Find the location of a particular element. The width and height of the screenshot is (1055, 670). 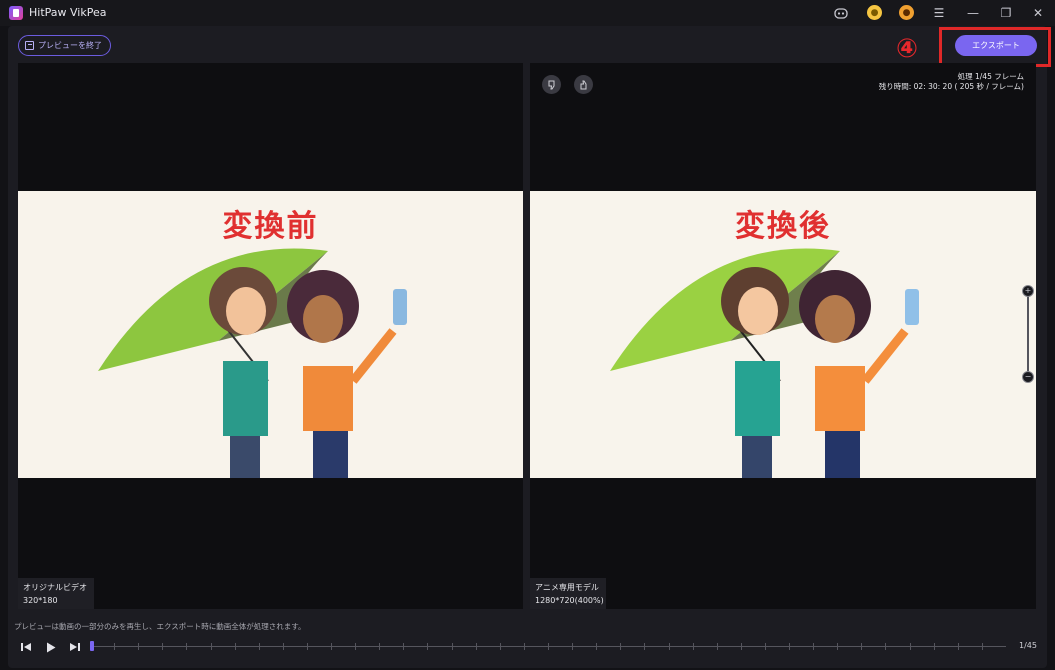

coin-icon: ● is located at coordinates (874, 12).